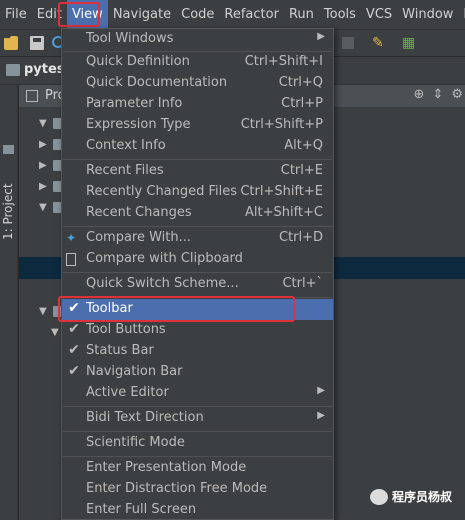 Image resolution: width=465 pixels, height=520 pixels. What do you see at coordinates (197, 443) in the screenshot?
I see `menu-item-scientific-mode: Scientific Mode` at bounding box center [197, 443].